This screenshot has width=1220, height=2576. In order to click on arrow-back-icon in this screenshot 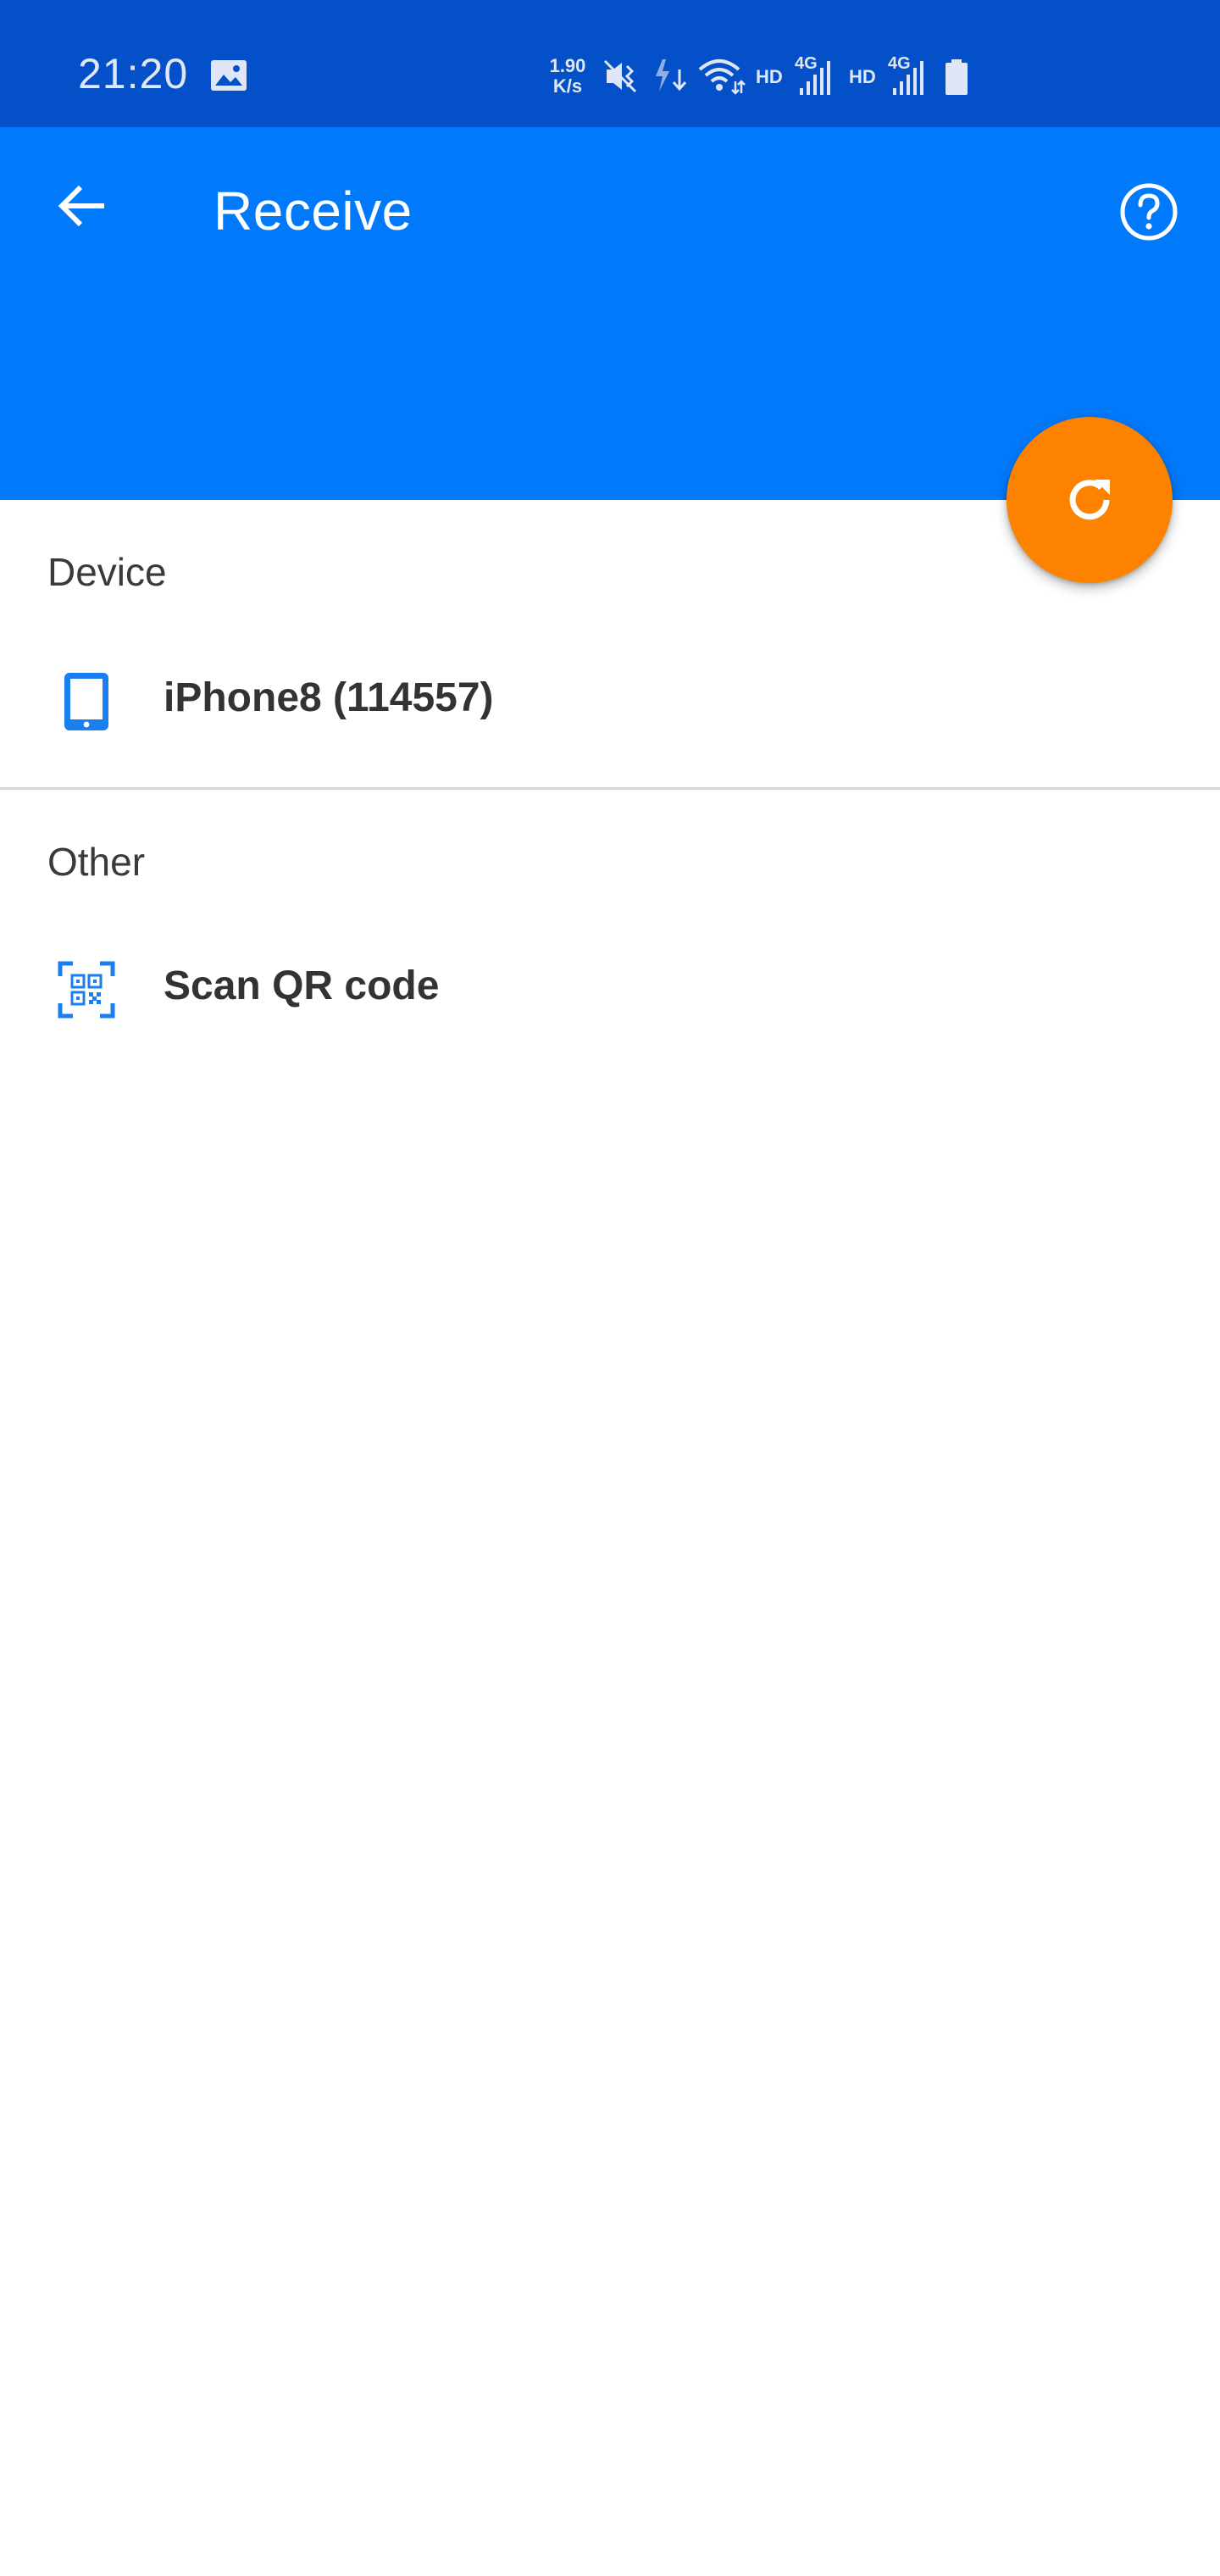, I will do `click(81, 206)`.